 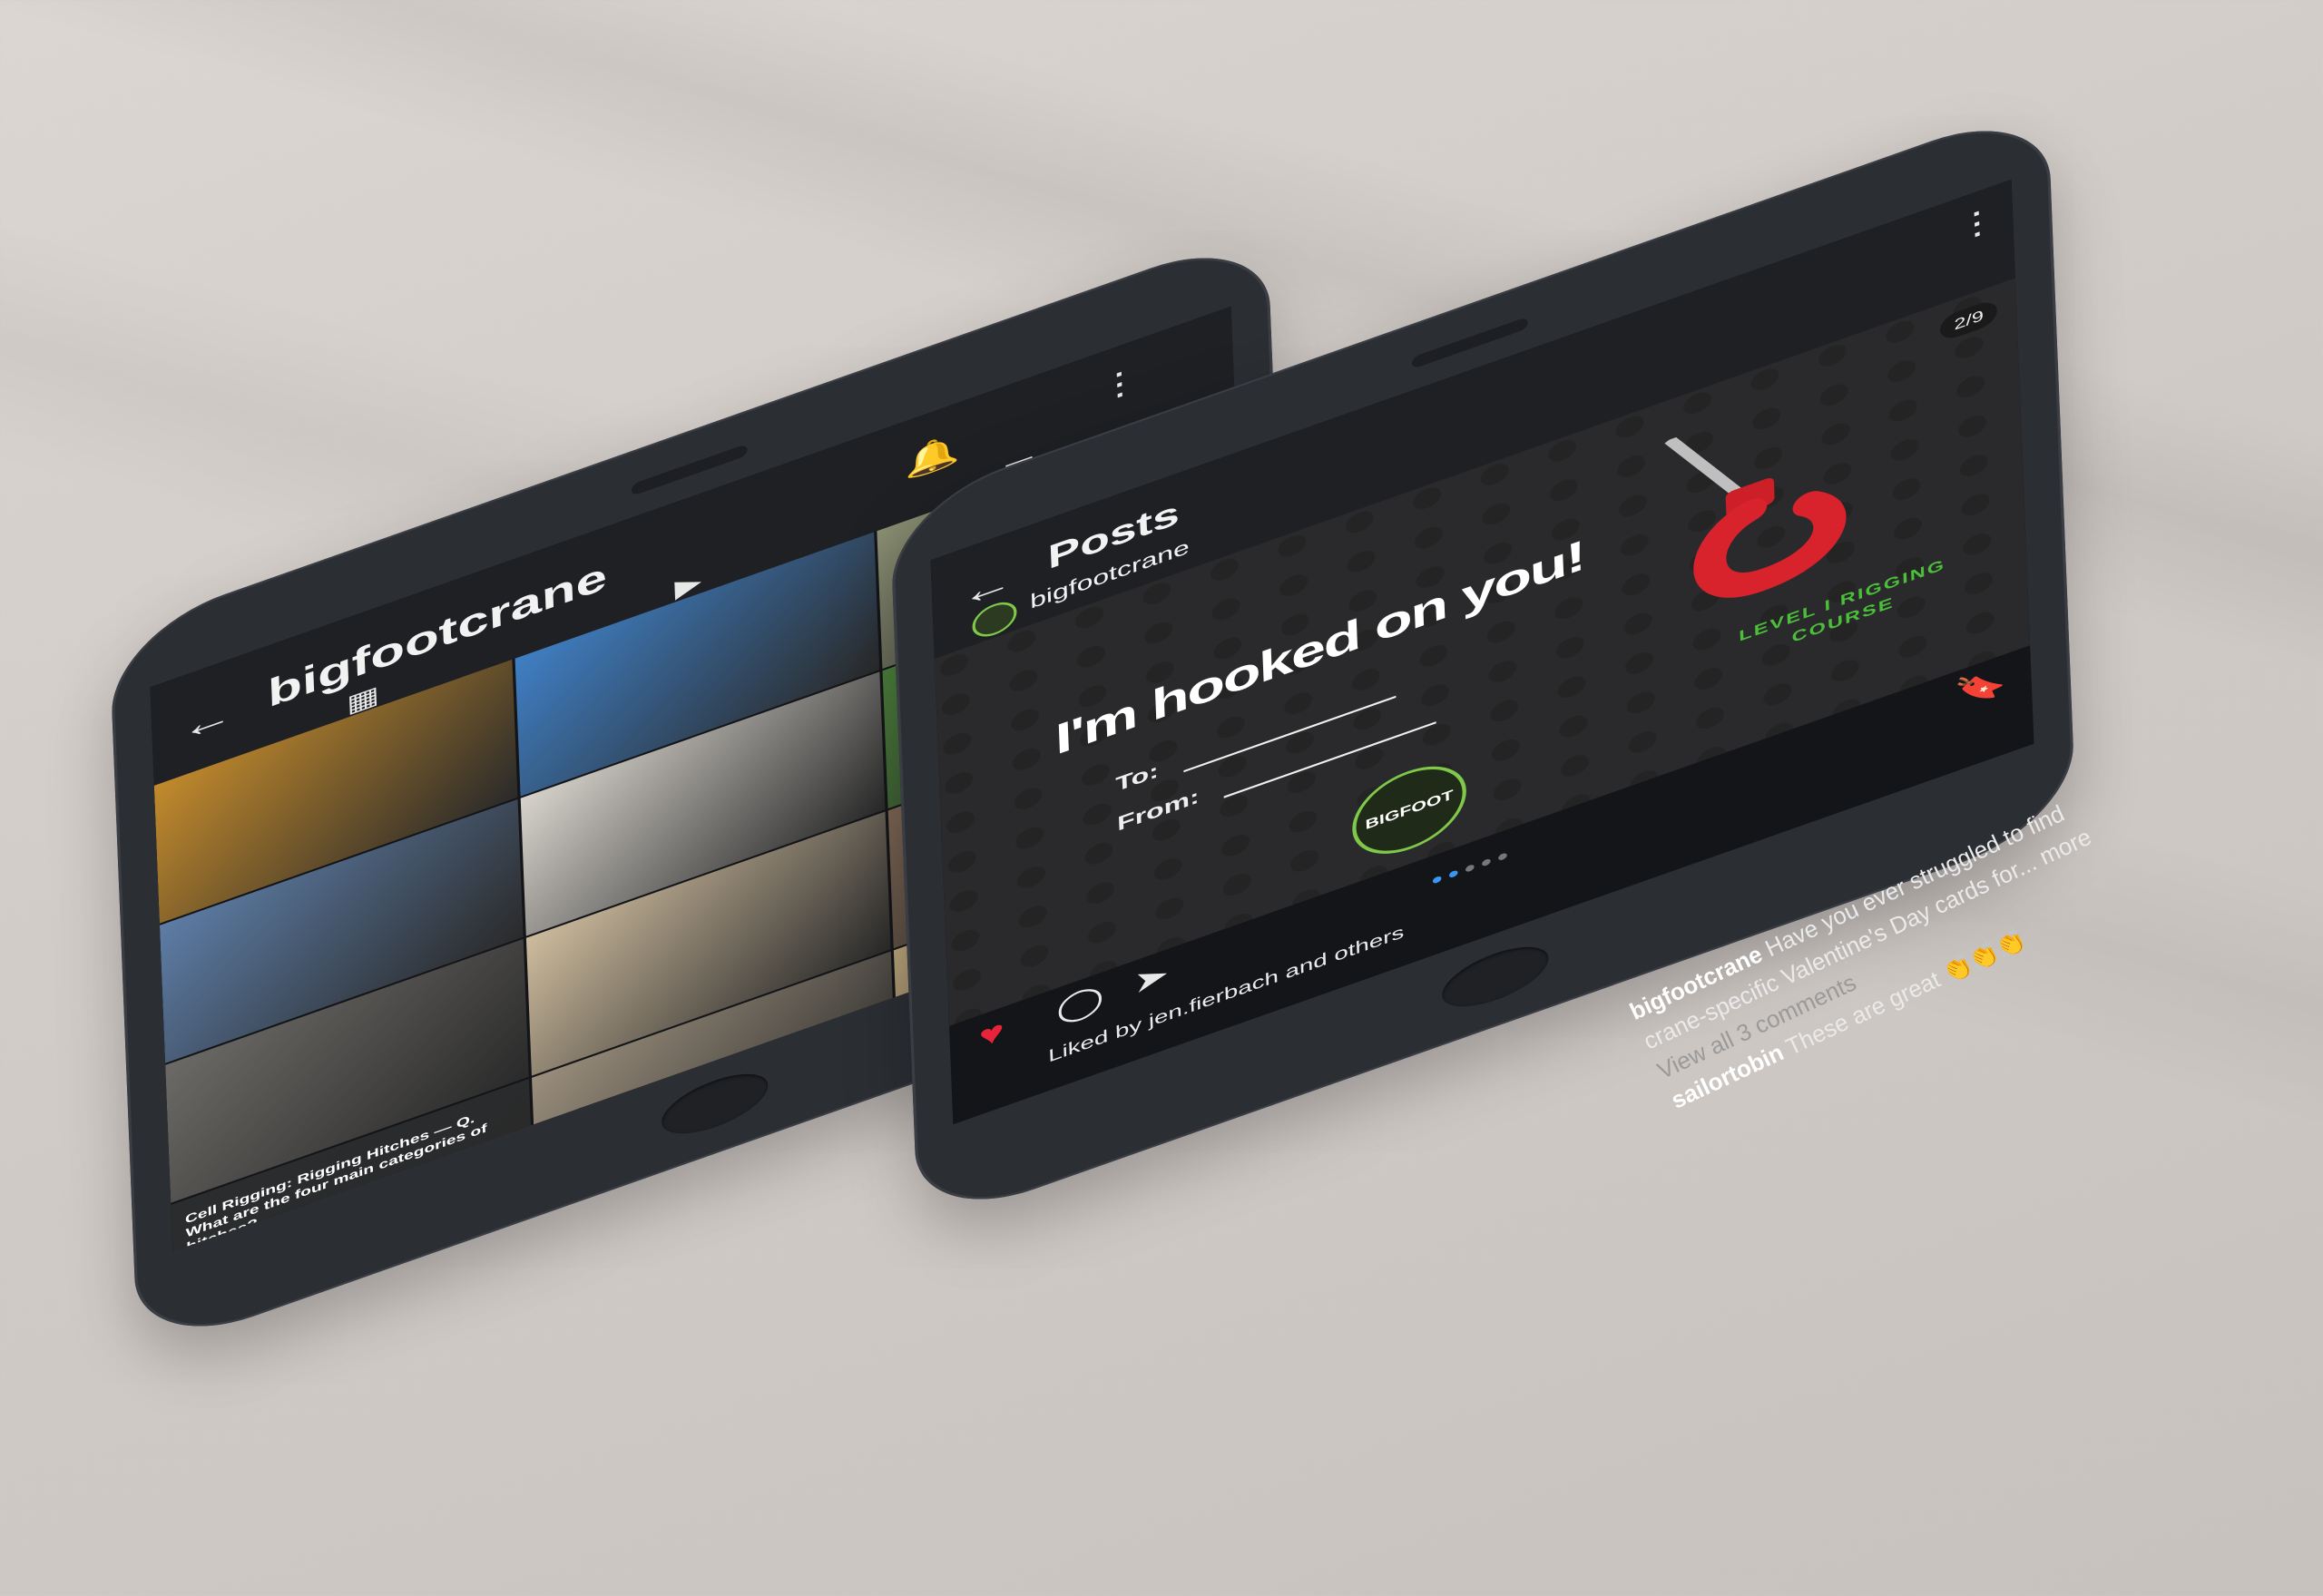 What do you see at coordinates (1469, 868) in the screenshot?
I see `carousel-dots` at bounding box center [1469, 868].